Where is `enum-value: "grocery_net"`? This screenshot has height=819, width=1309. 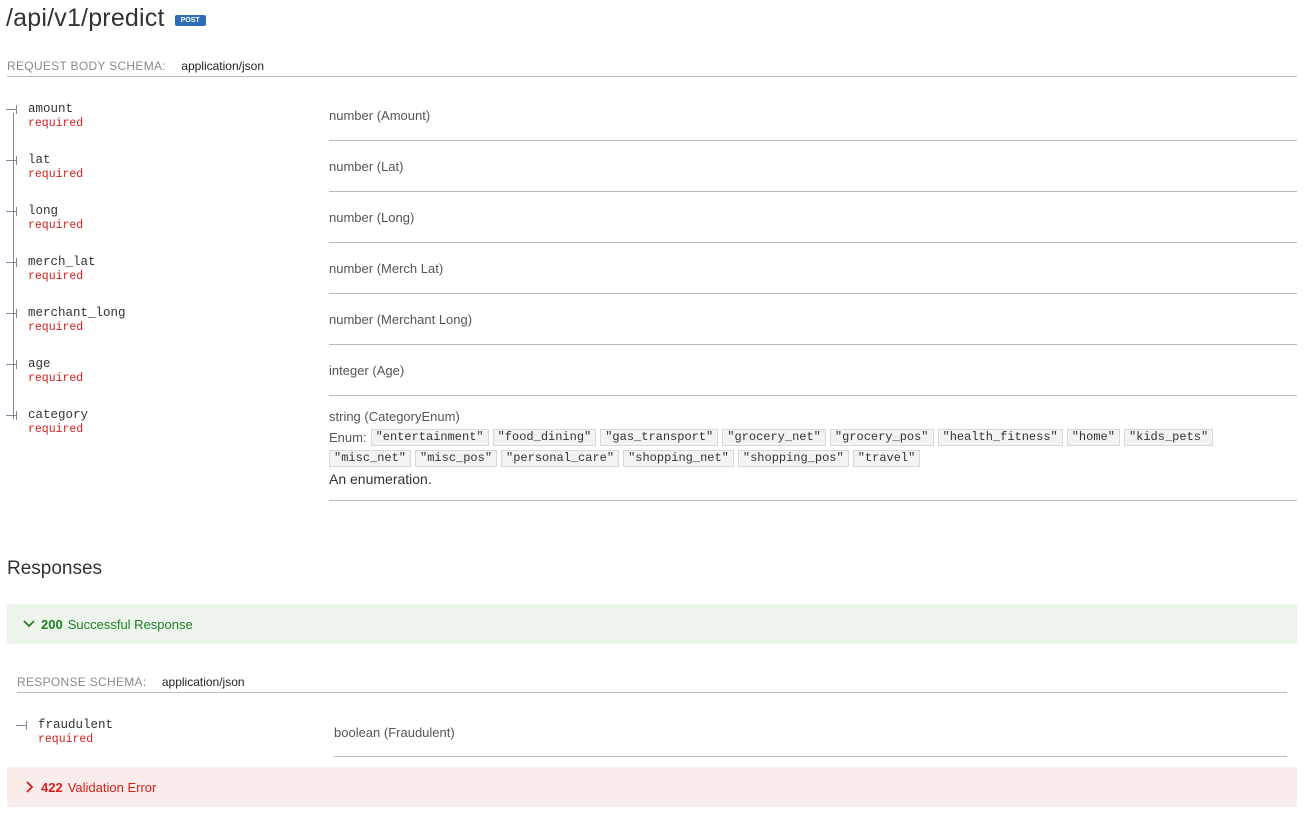 enum-value: "grocery_net" is located at coordinates (774, 437).